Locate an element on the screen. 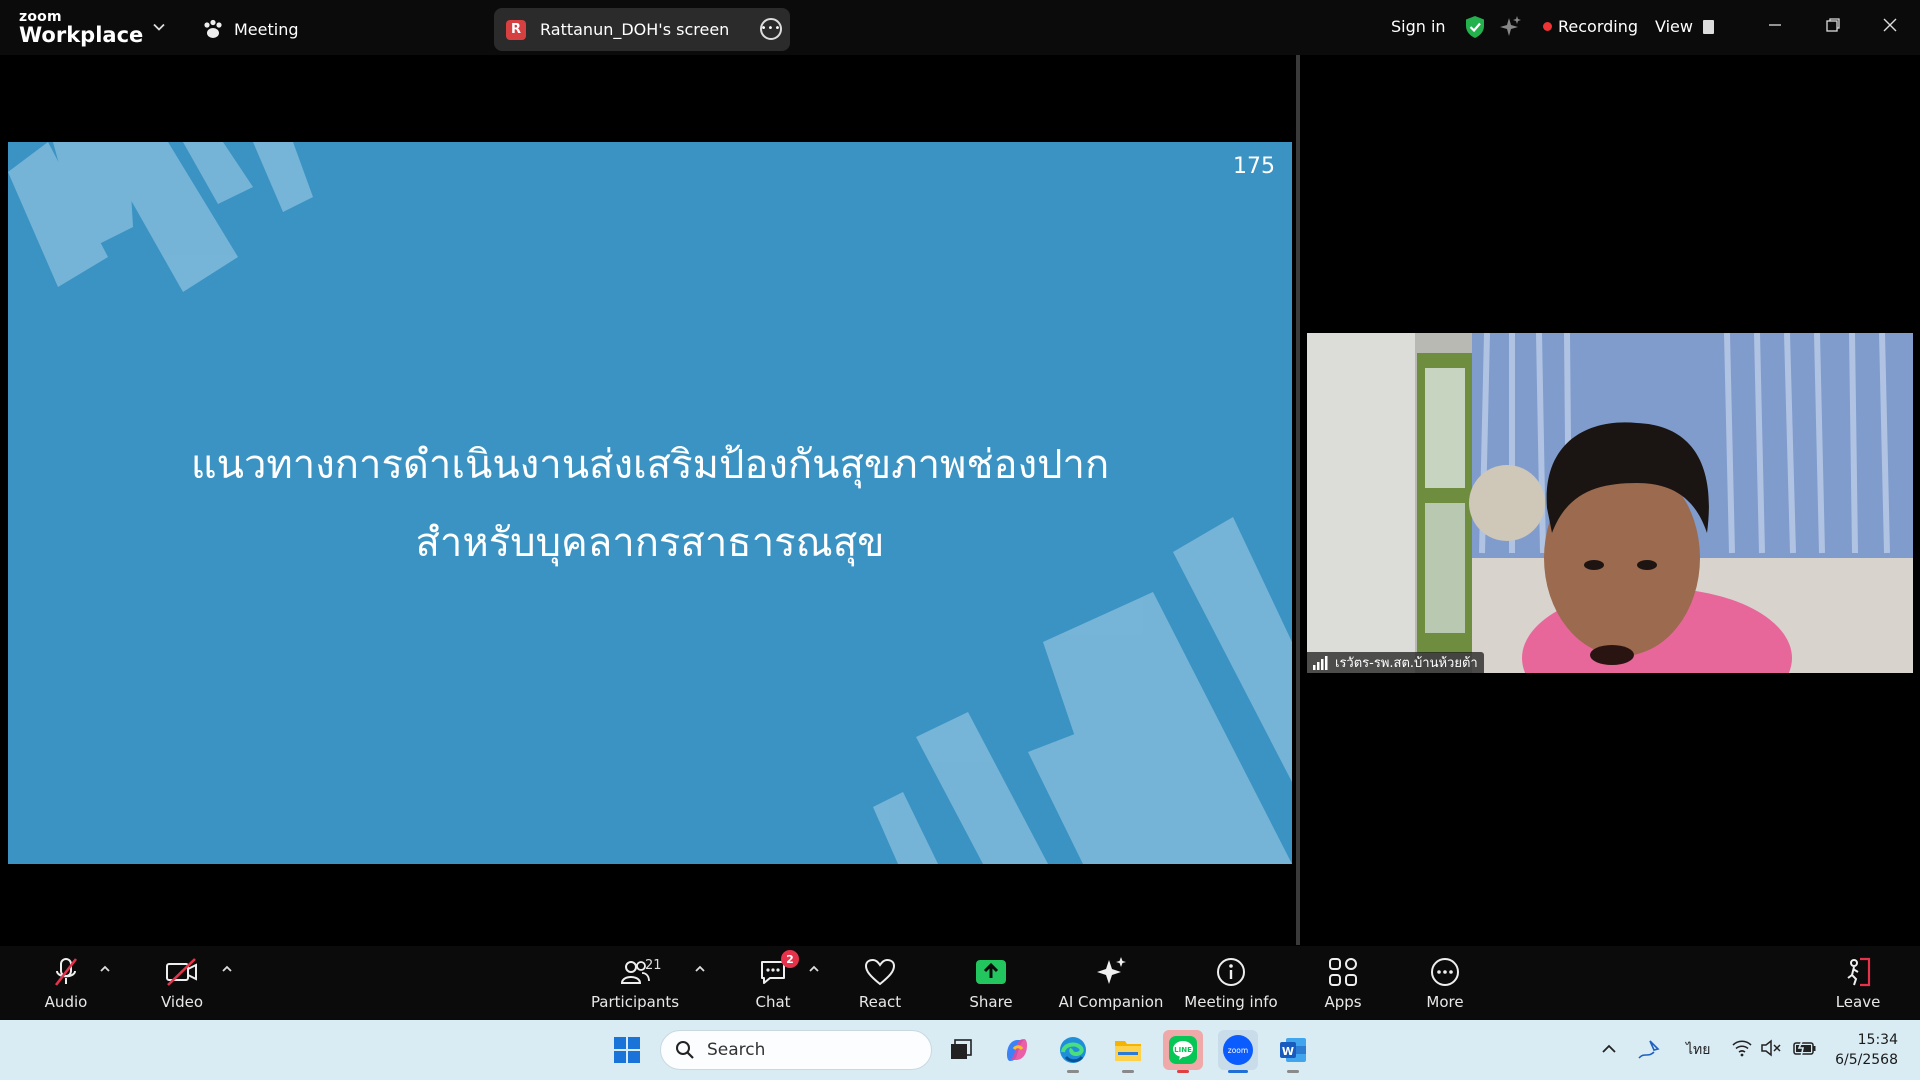 The image size is (1920, 1080). shared-screen-label: Rattanun_DOH's screen is located at coordinates (635, 29).